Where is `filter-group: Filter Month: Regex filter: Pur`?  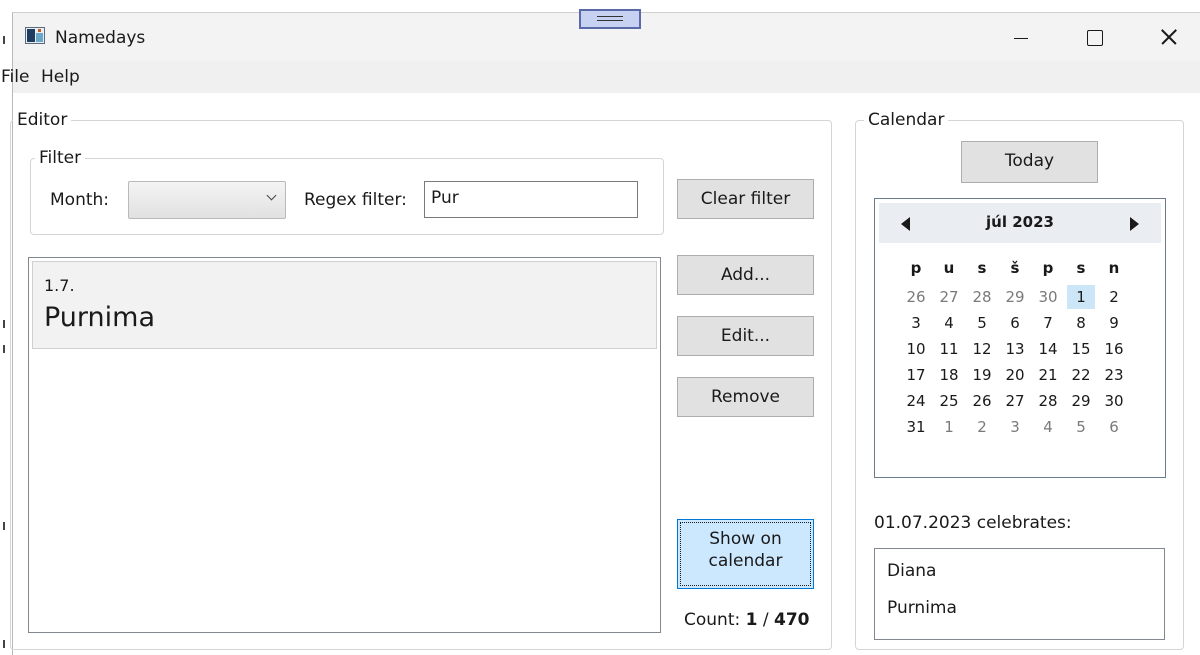
filter-group: Filter Month: Regex filter: Pur is located at coordinates (347, 191).